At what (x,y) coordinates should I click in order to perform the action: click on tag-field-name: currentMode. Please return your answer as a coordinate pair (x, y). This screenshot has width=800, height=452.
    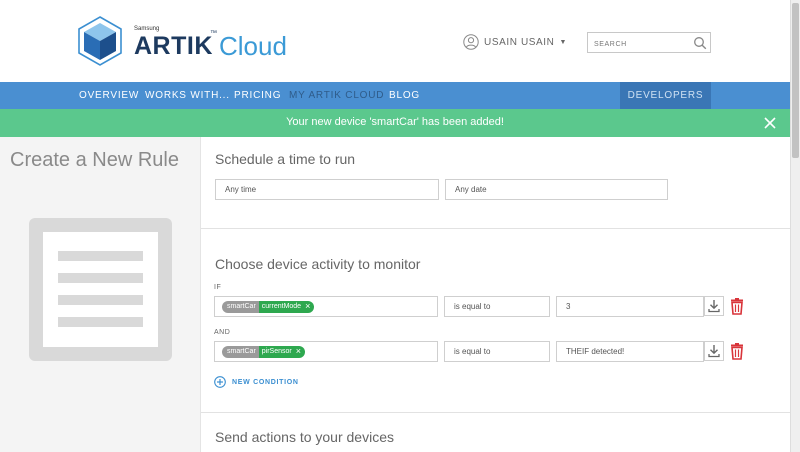
    Looking at the image, I should click on (281, 307).